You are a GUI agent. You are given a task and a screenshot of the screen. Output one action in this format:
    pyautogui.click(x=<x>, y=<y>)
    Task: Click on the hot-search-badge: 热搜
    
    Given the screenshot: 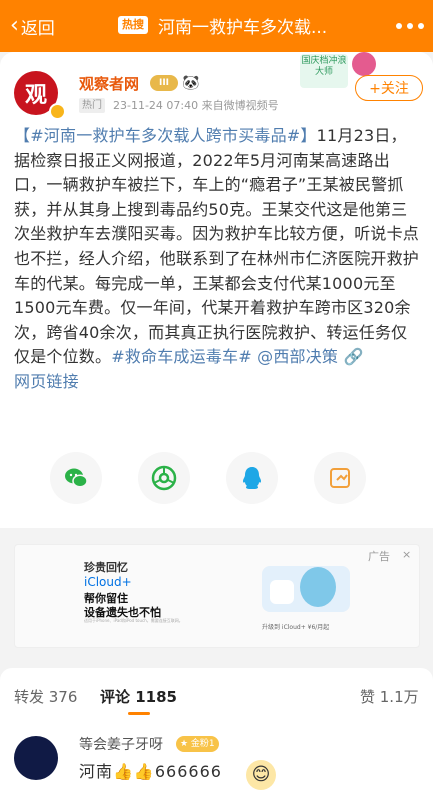 What is the action you would take?
    pyautogui.click(x=133, y=25)
    